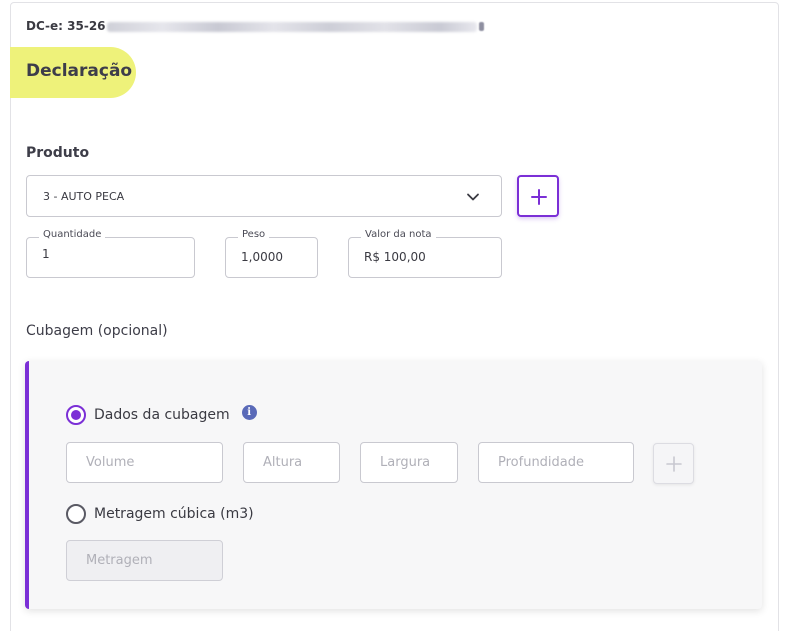 The image size is (801, 631). What do you see at coordinates (481, 26) in the screenshot?
I see `redacted-id-end` at bounding box center [481, 26].